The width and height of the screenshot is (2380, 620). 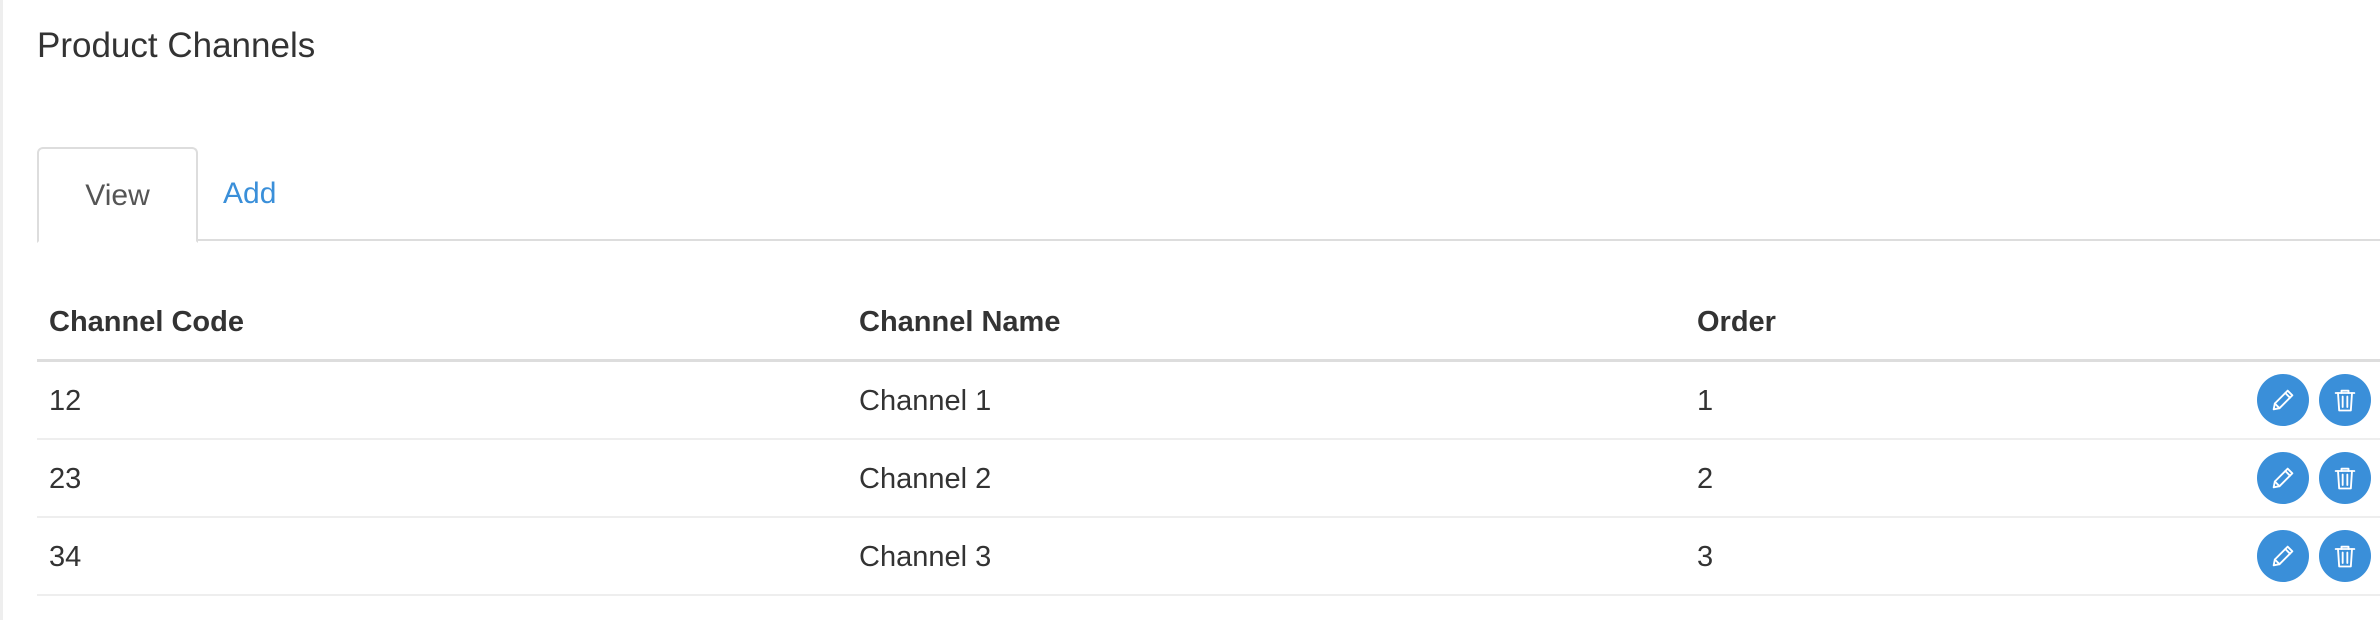 What do you see at coordinates (1208, 322) in the screenshot?
I see `table-header: Channel Code Channel Name Order` at bounding box center [1208, 322].